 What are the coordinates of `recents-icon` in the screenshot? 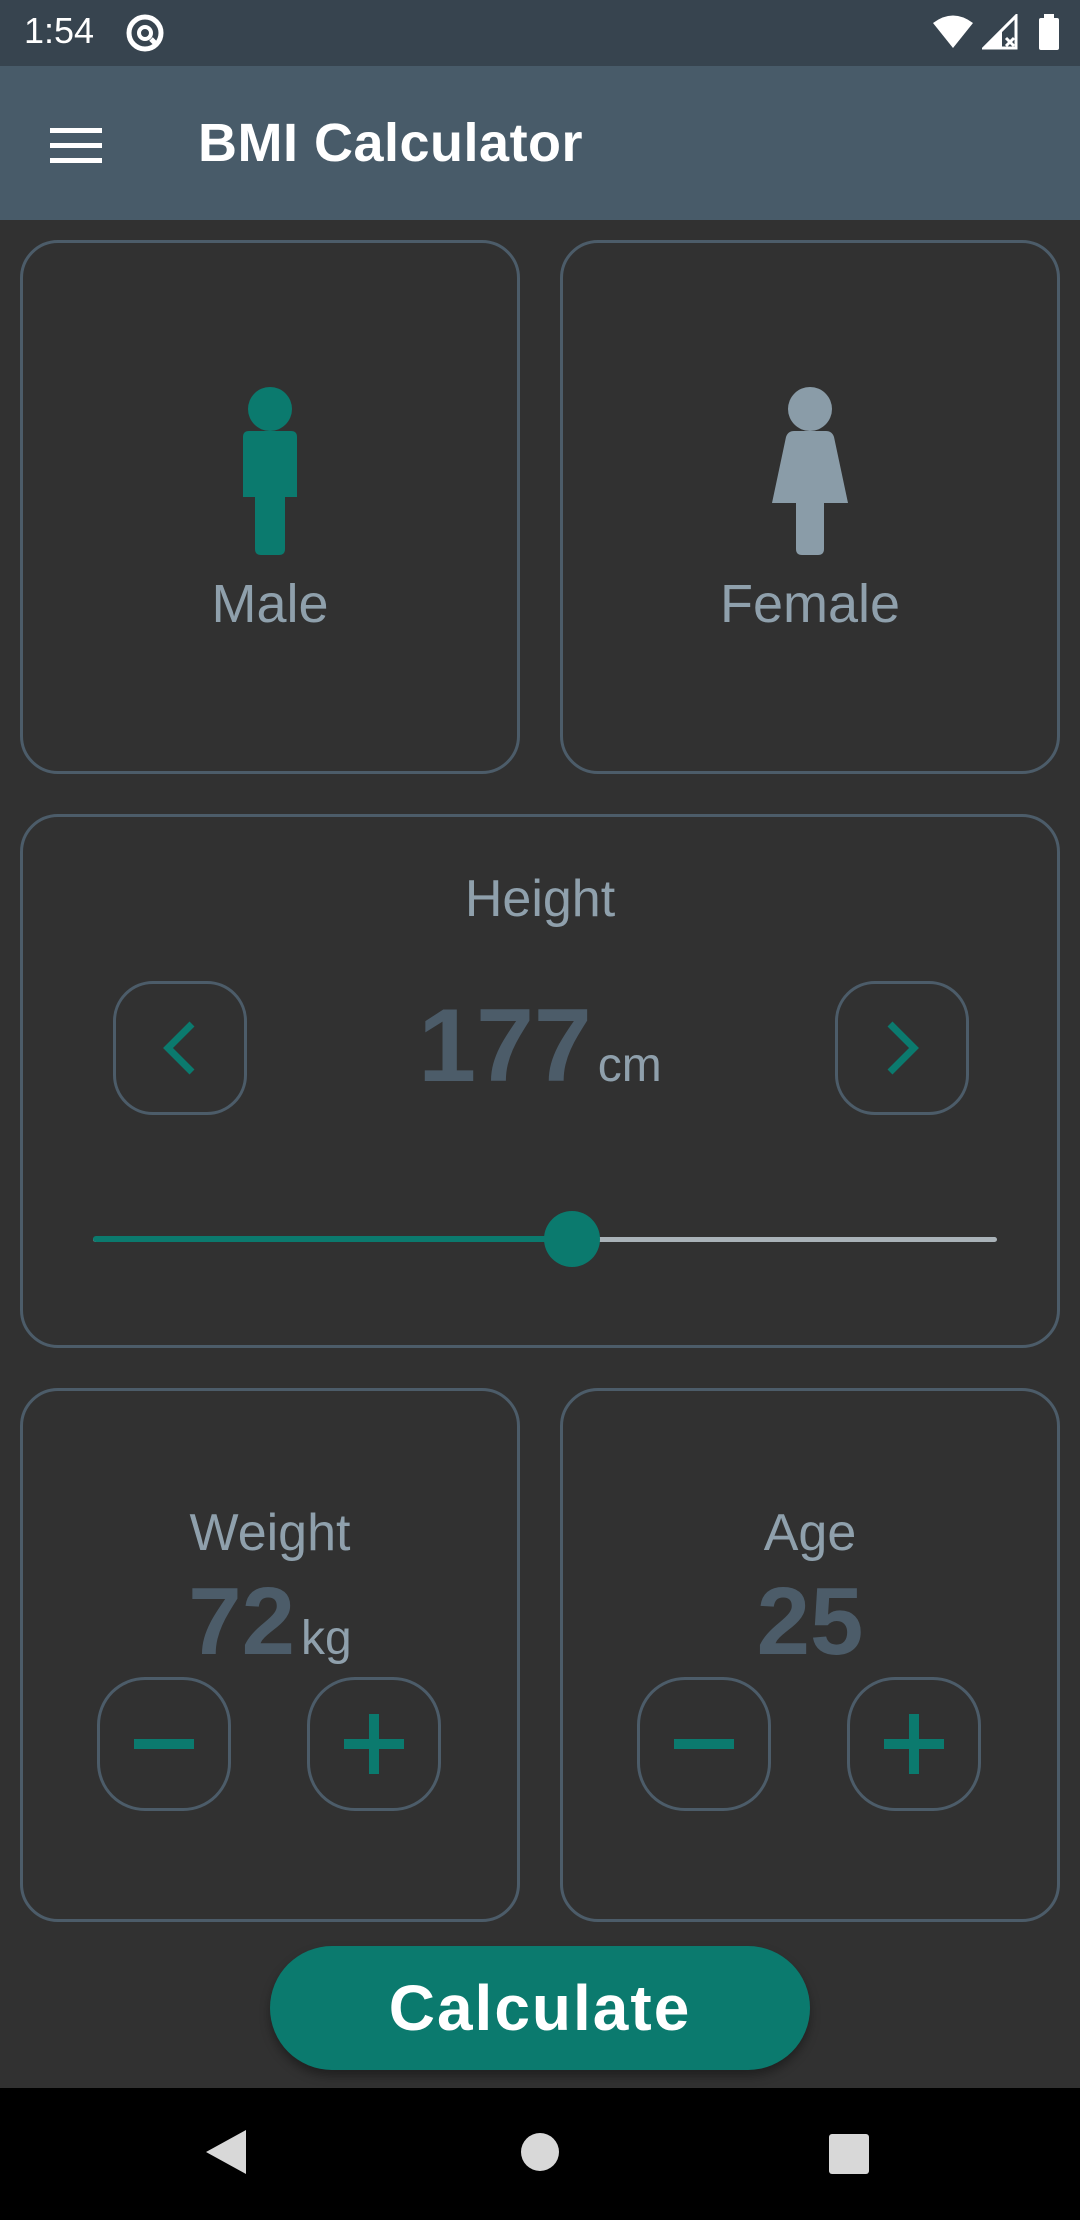 It's located at (849, 2154).